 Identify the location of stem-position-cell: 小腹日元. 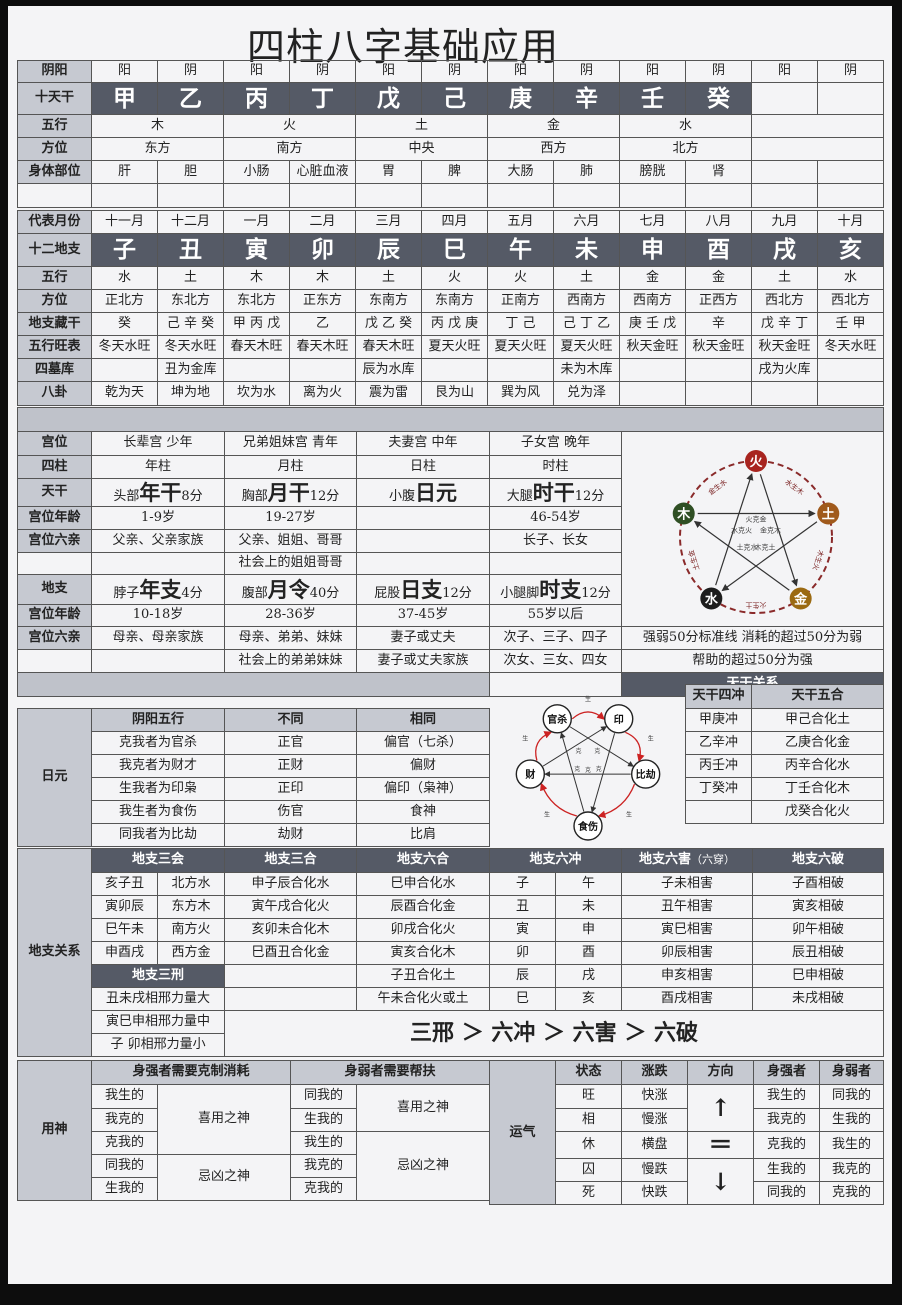
(423, 492).